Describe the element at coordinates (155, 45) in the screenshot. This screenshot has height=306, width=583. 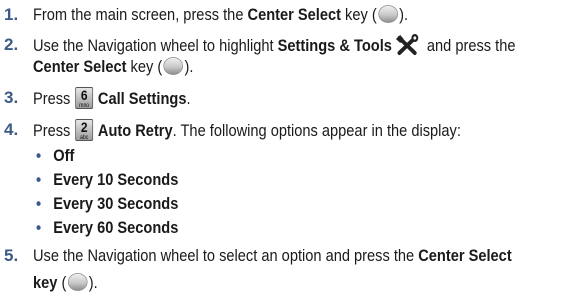
I see `step-text: Use the Navigation wheel to highlight` at that location.